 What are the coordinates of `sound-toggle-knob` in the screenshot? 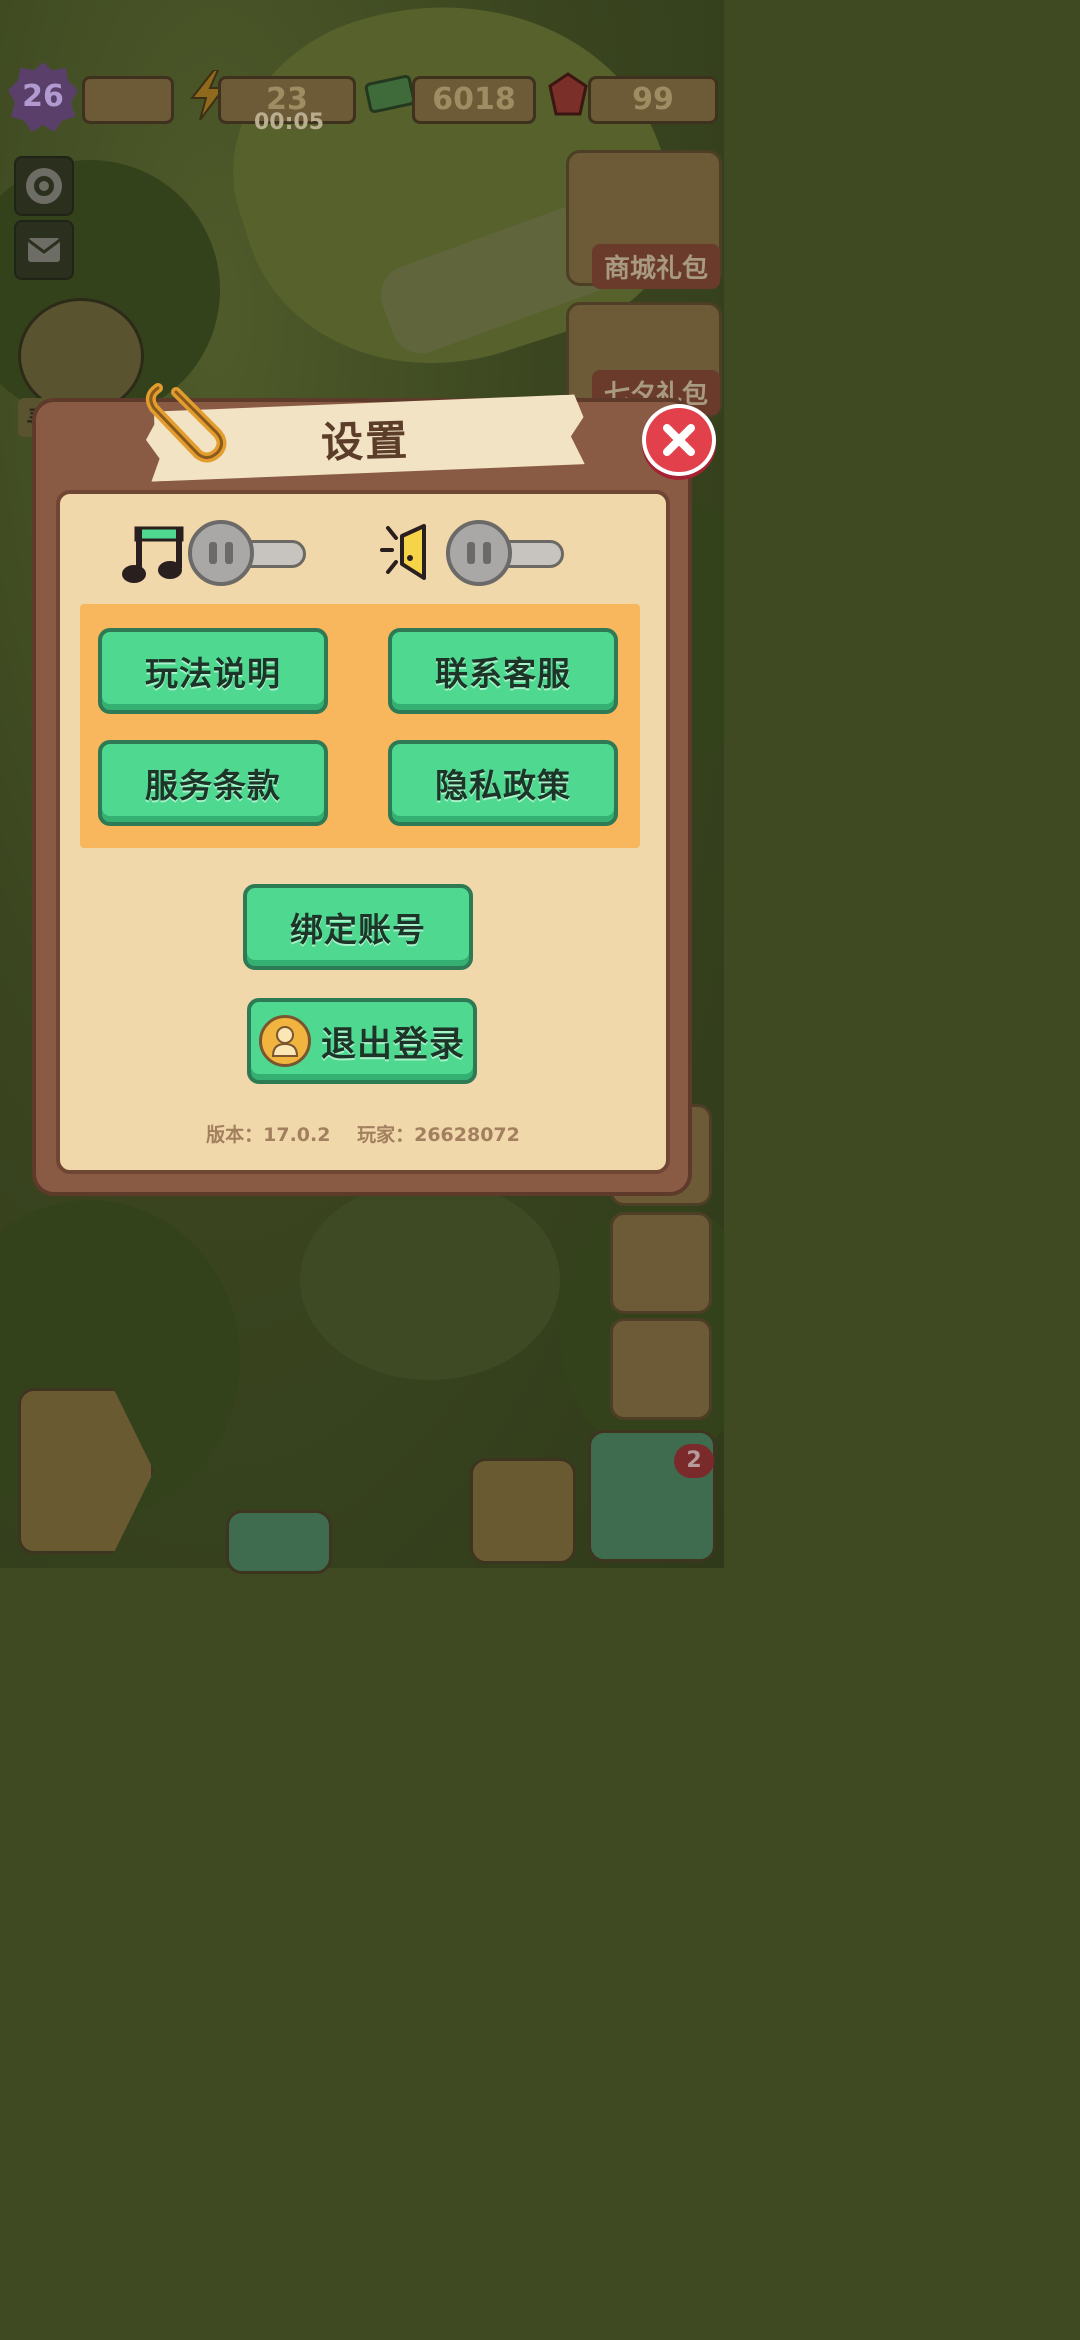 It's located at (479, 553).